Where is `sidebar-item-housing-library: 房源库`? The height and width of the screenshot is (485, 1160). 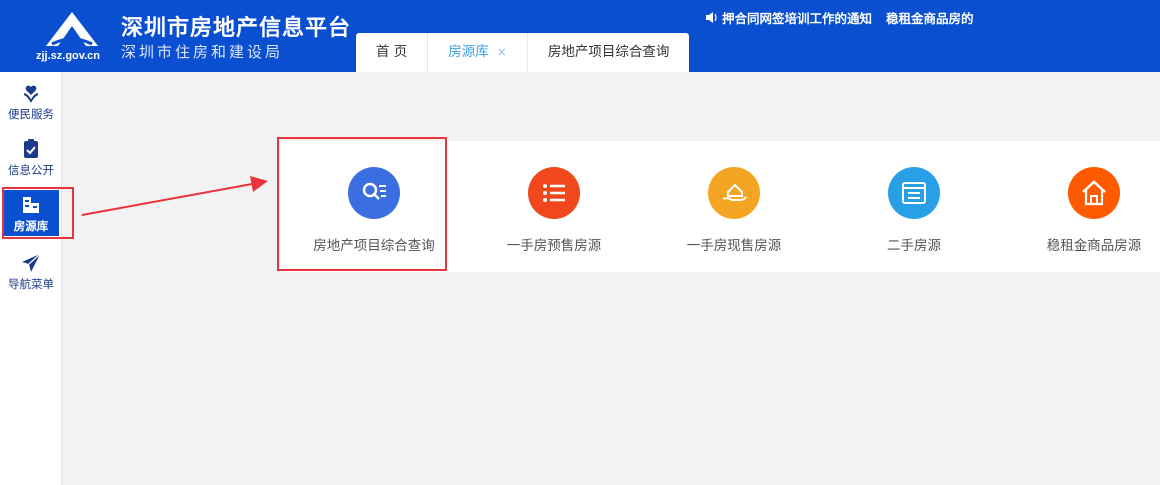 sidebar-item-housing-library: 房源库 is located at coordinates (31, 213).